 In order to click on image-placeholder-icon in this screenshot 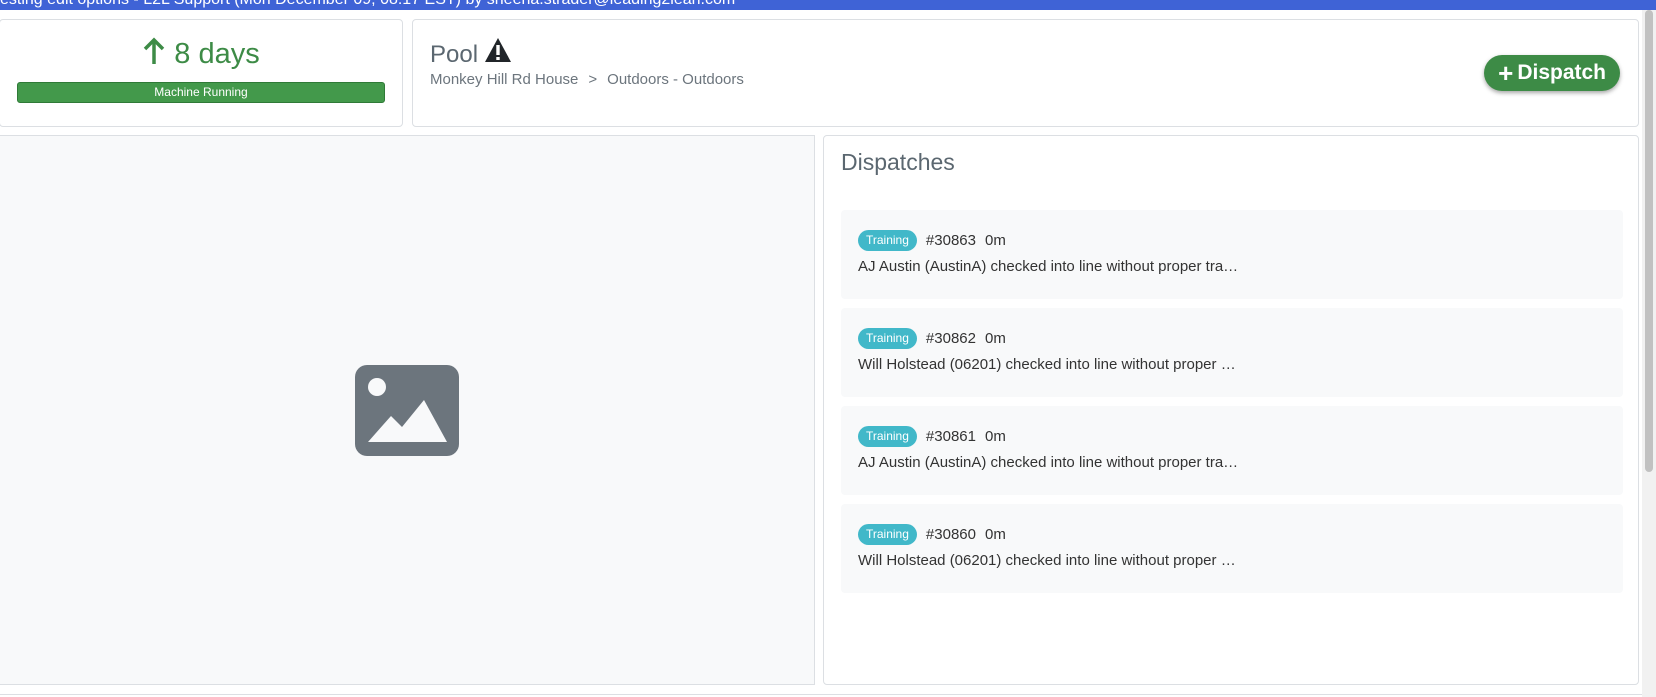, I will do `click(407, 413)`.